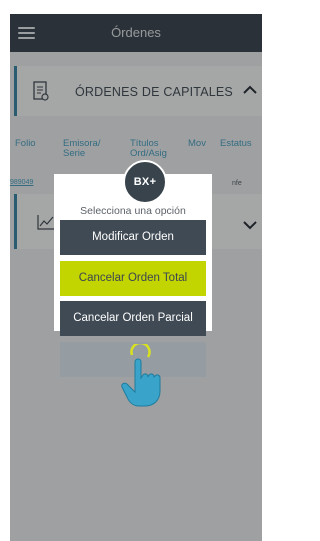  Describe the element at coordinates (141, 375) in the screenshot. I see `tap-hand-icon` at that location.